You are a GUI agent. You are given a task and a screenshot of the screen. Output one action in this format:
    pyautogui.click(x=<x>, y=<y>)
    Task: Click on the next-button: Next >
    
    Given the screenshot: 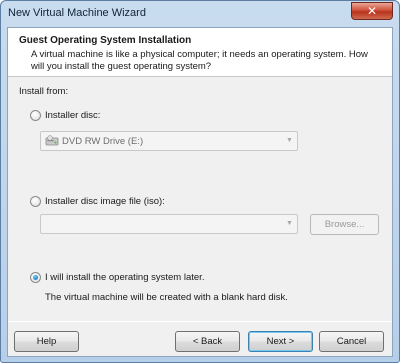 What is the action you would take?
    pyautogui.click(x=280, y=341)
    